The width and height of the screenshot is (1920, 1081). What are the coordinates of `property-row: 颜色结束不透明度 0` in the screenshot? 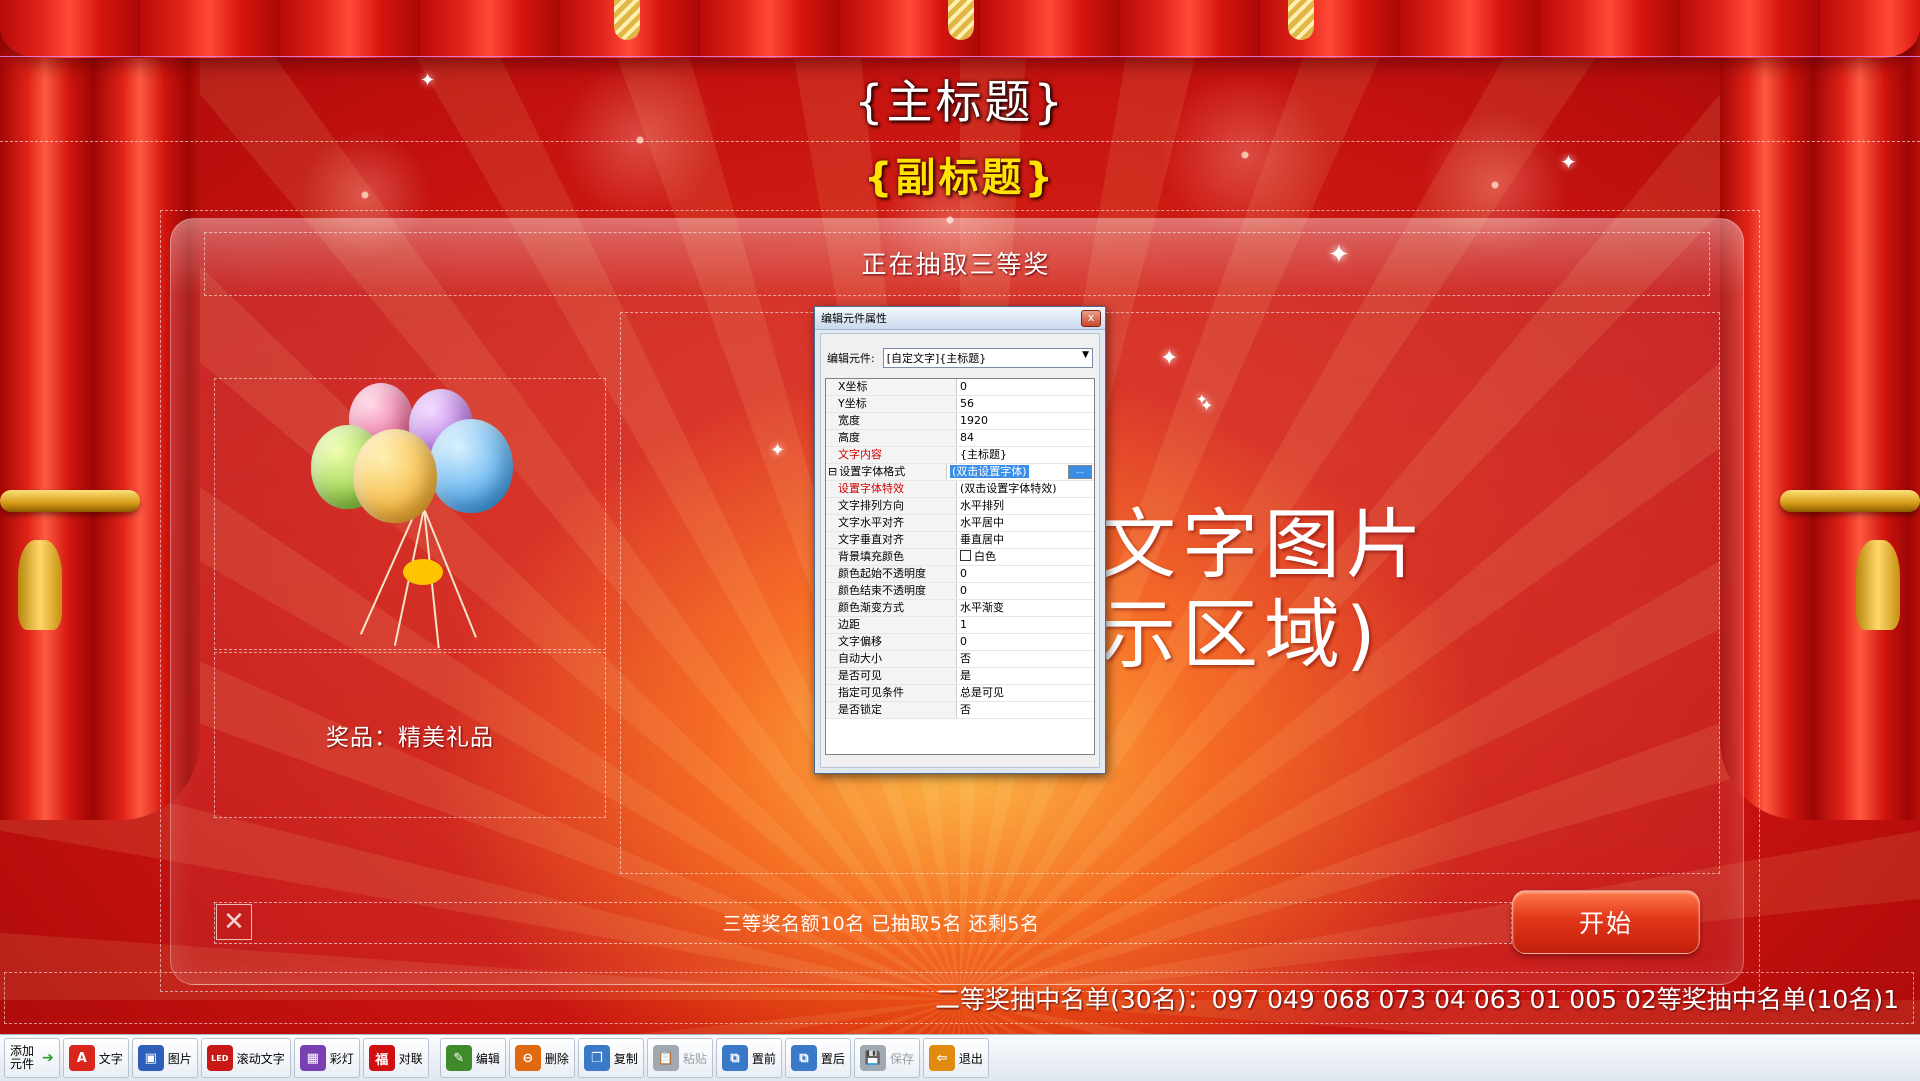 It's located at (960, 591).